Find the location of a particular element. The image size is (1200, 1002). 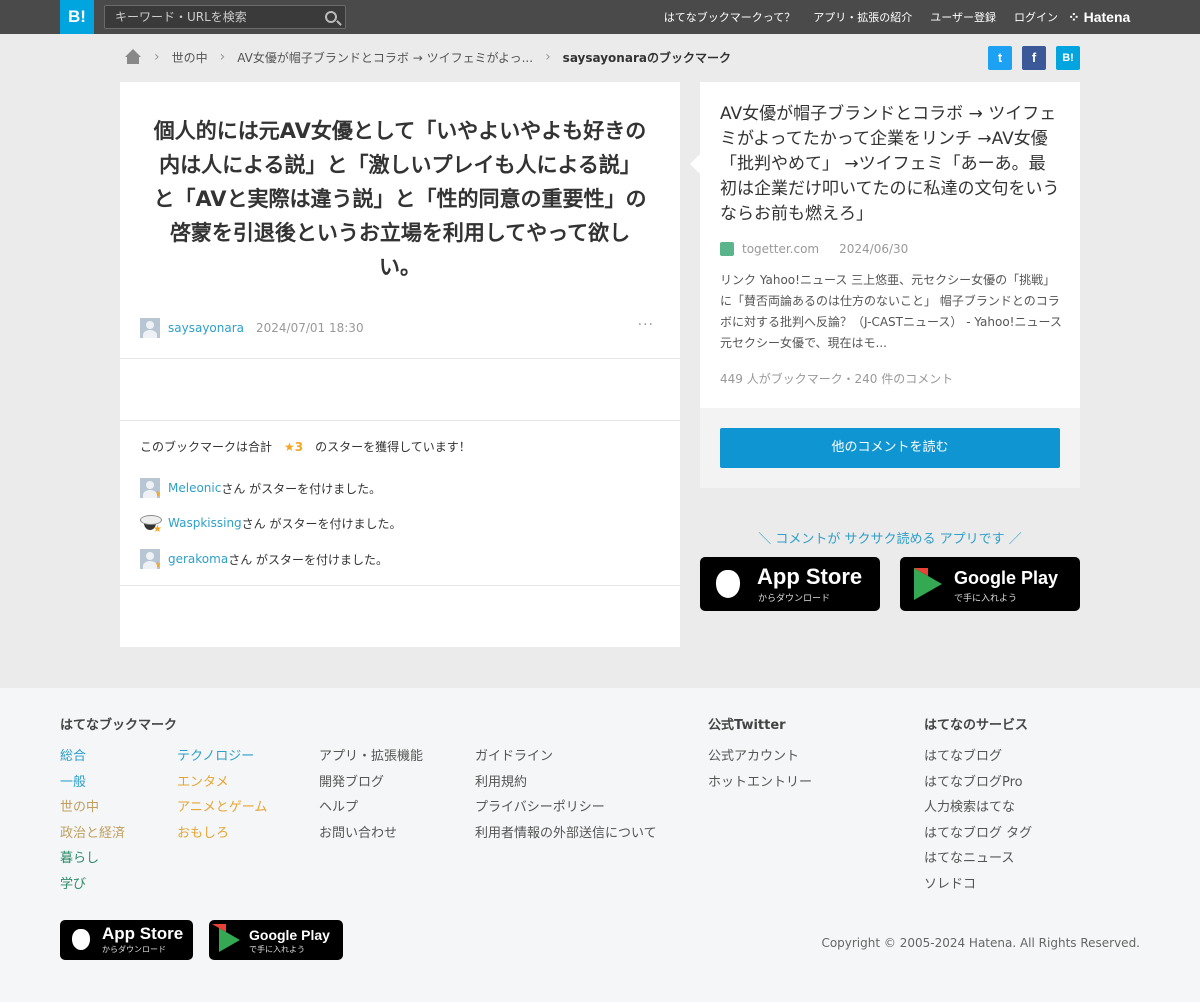

breadcrumb-current: saysayonaraのブックマーク is located at coordinates (646, 57).